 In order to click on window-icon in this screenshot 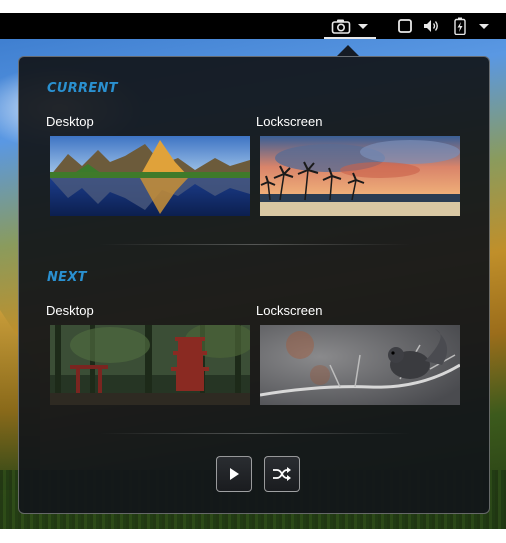, I will do `click(405, 26)`.